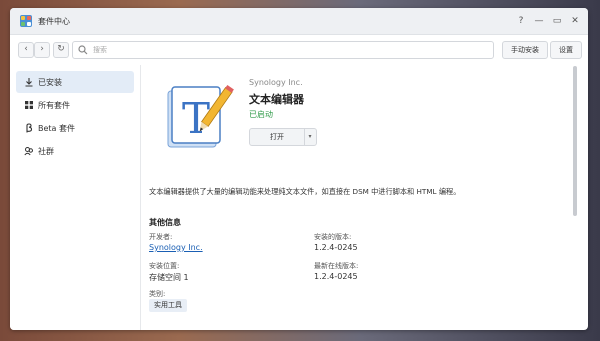 This screenshot has height=341, width=600. Describe the element at coordinates (336, 276) in the screenshot. I see `latest-version-value: 1.2.4-0245` at that location.